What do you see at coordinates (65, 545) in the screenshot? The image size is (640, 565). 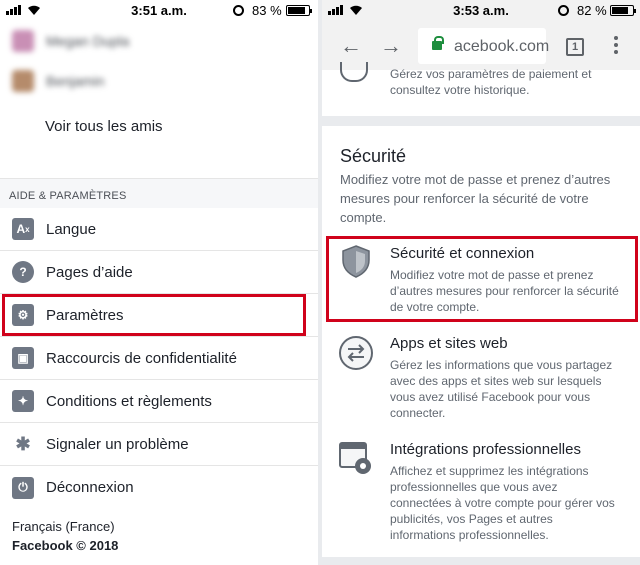 I see `footer-copyright: Facebook © 2018` at bounding box center [65, 545].